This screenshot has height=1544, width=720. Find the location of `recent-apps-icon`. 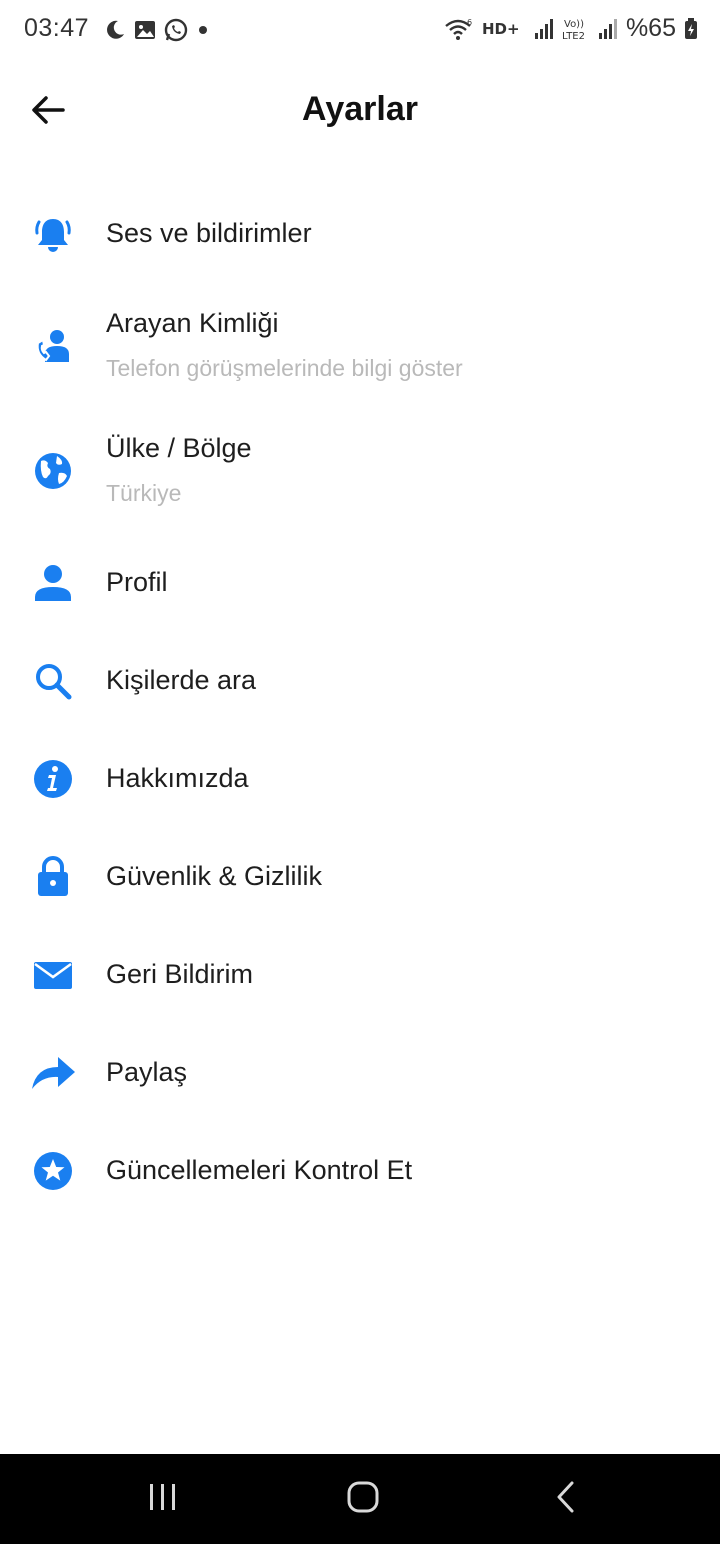

recent-apps-icon is located at coordinates (163, 1499).